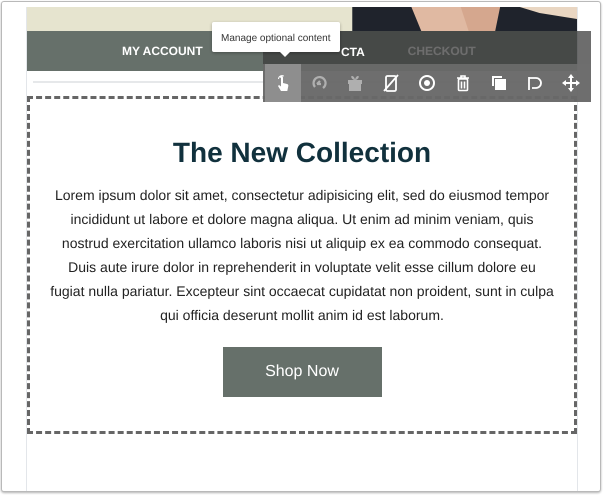 This screenshot has height=495, width=604. Describe the element at coordinates (353, 52) in the screenshot. I see `toolbar-label: CTA` at that location.